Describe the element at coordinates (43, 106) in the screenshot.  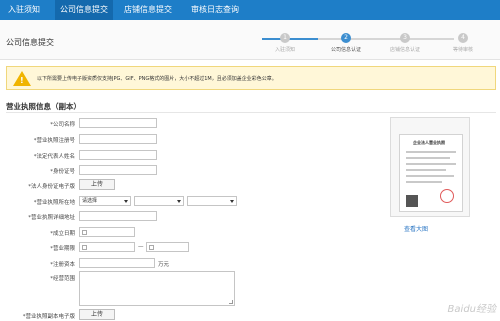
I see `section-title: 营业执照信息（副本）` at that location.